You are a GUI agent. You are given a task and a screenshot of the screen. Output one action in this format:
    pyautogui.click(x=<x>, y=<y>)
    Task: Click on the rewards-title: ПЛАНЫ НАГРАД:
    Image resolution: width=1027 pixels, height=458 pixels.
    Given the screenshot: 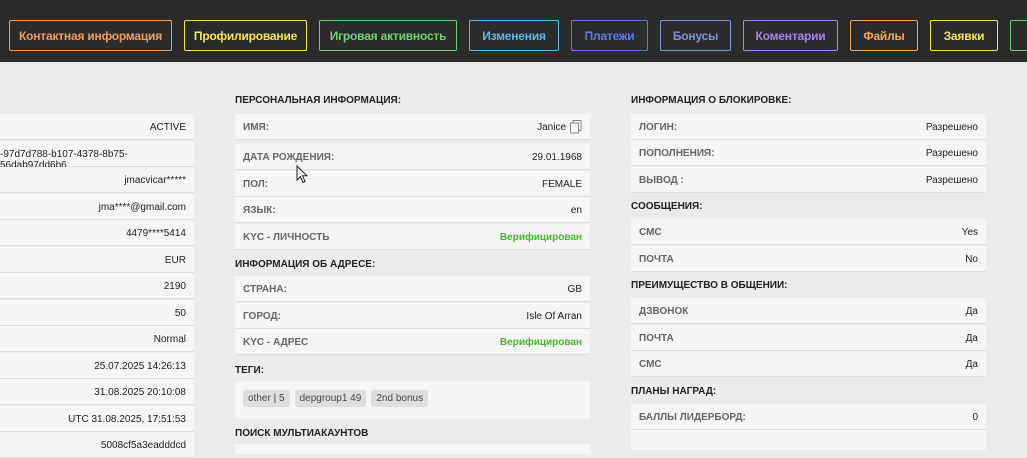 What is the action you would take?
    pyautogui.click(x=674, y=391)
    